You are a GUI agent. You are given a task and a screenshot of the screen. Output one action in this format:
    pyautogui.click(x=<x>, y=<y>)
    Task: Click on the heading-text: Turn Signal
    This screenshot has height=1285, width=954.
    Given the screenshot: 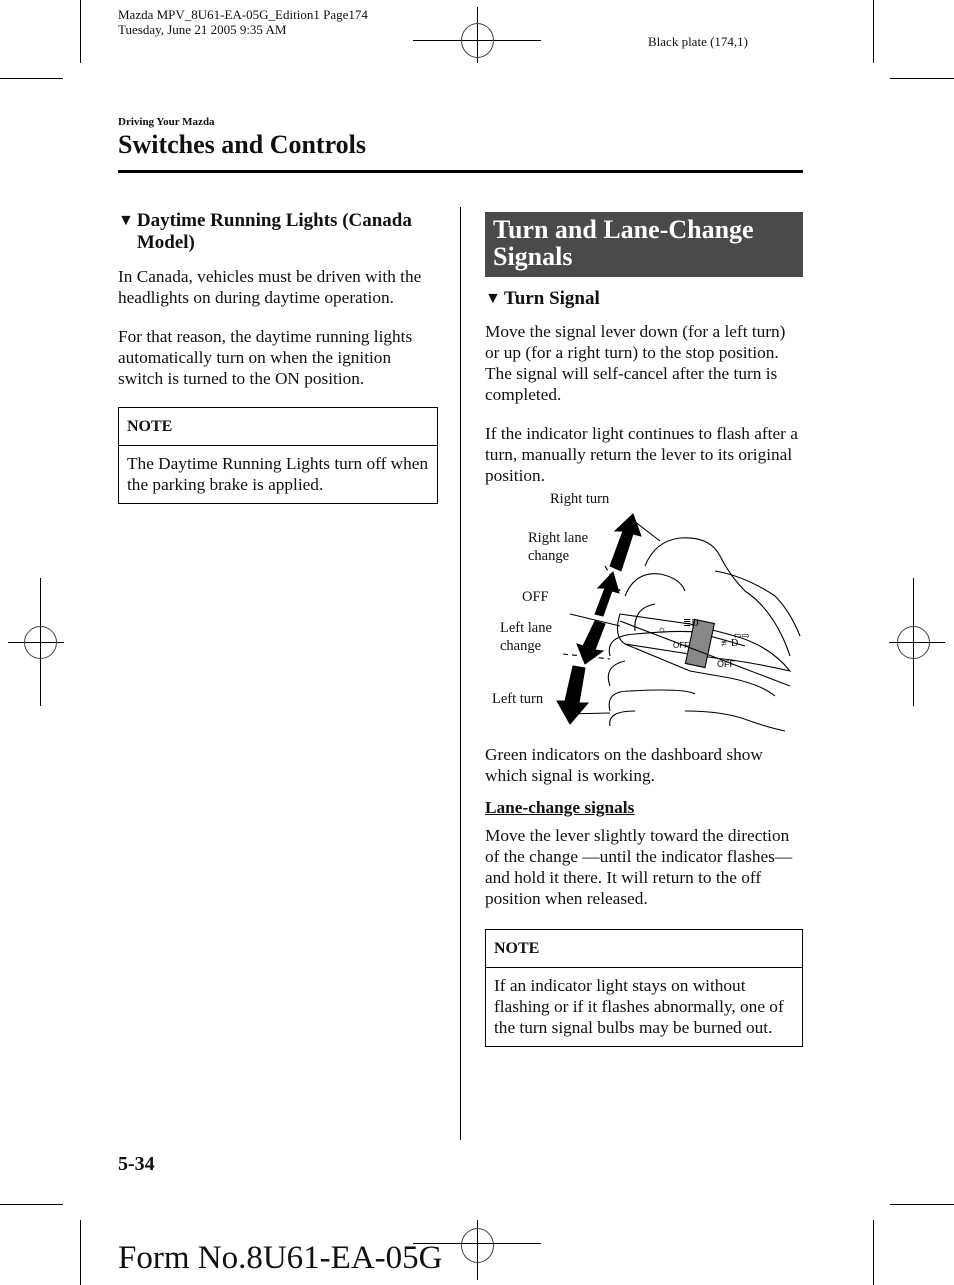 What is the action you would take?
    pyautogui.click(x=551, y=298)
    